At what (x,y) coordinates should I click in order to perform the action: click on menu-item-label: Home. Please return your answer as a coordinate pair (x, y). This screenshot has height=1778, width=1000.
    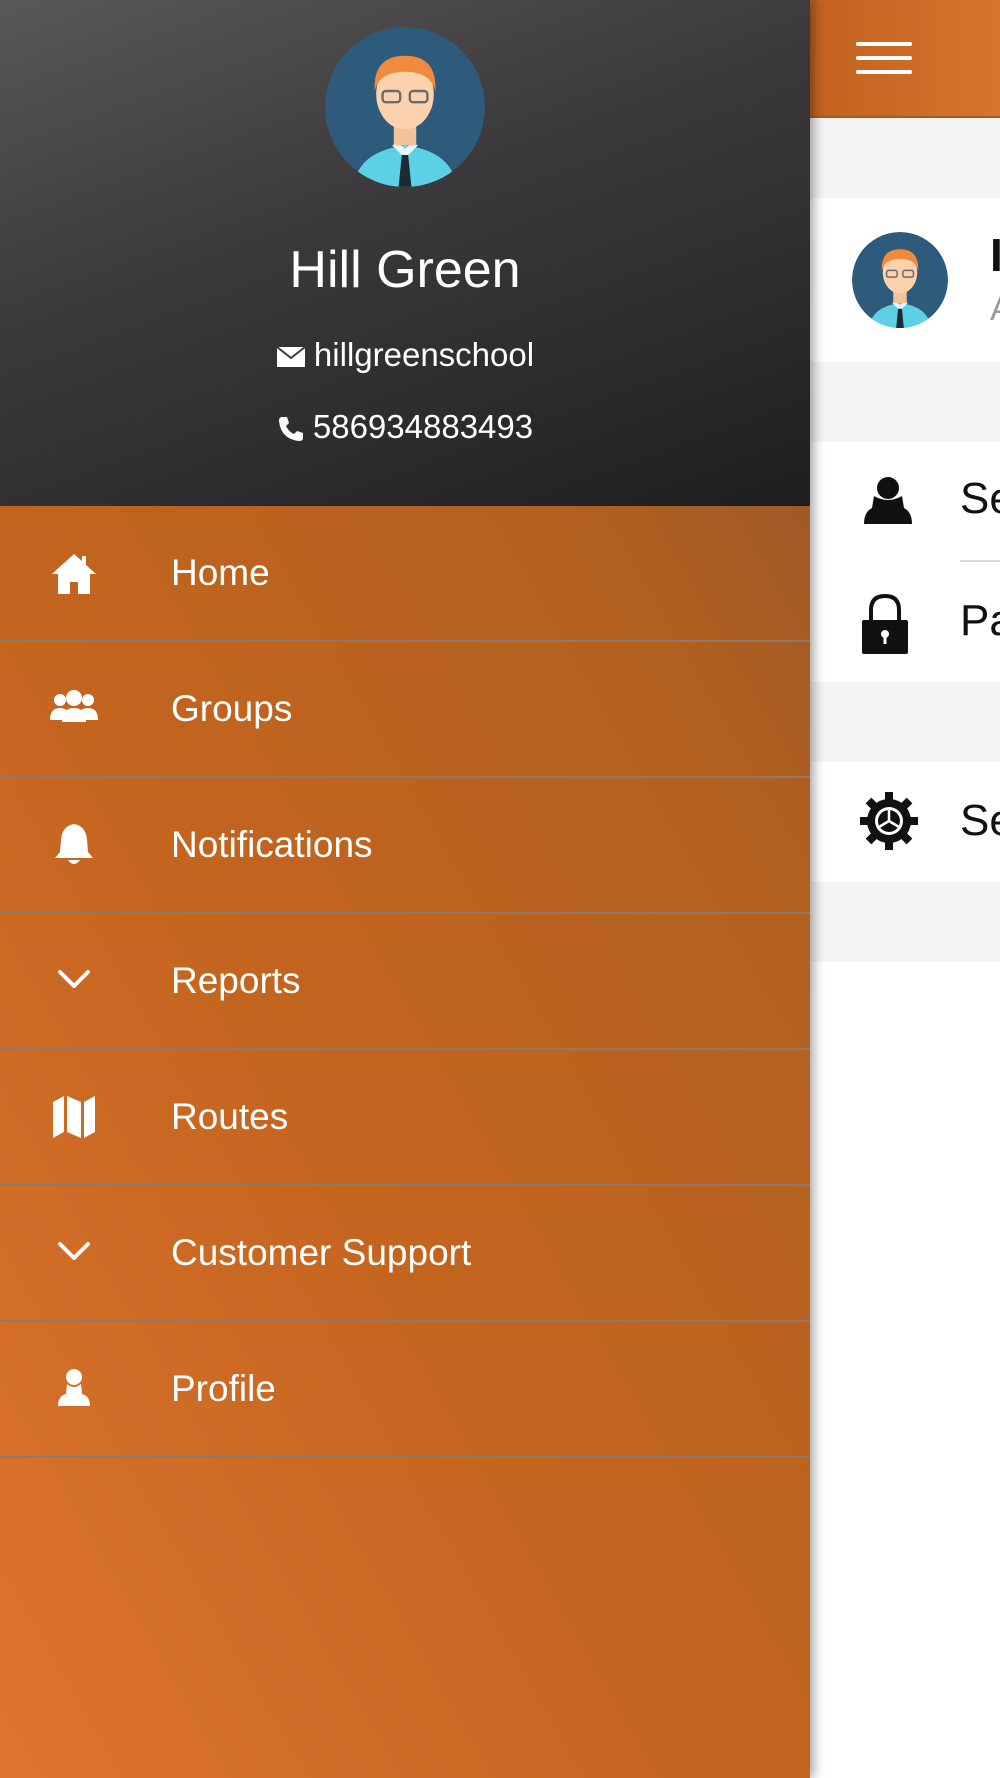
    Looking at the image, I should click on (220, 572).